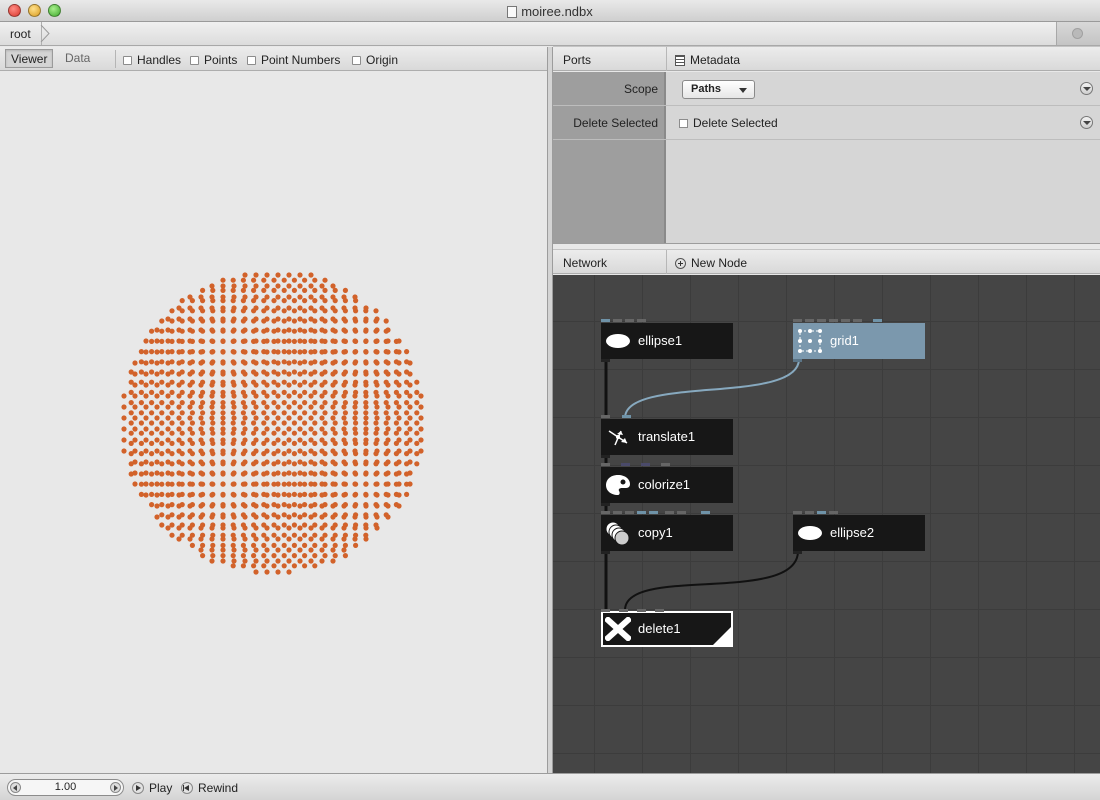 Image resolution: width=1100 pixels, height=800 pixels. I want to click on scope-select: Paths, so click(718, 89).